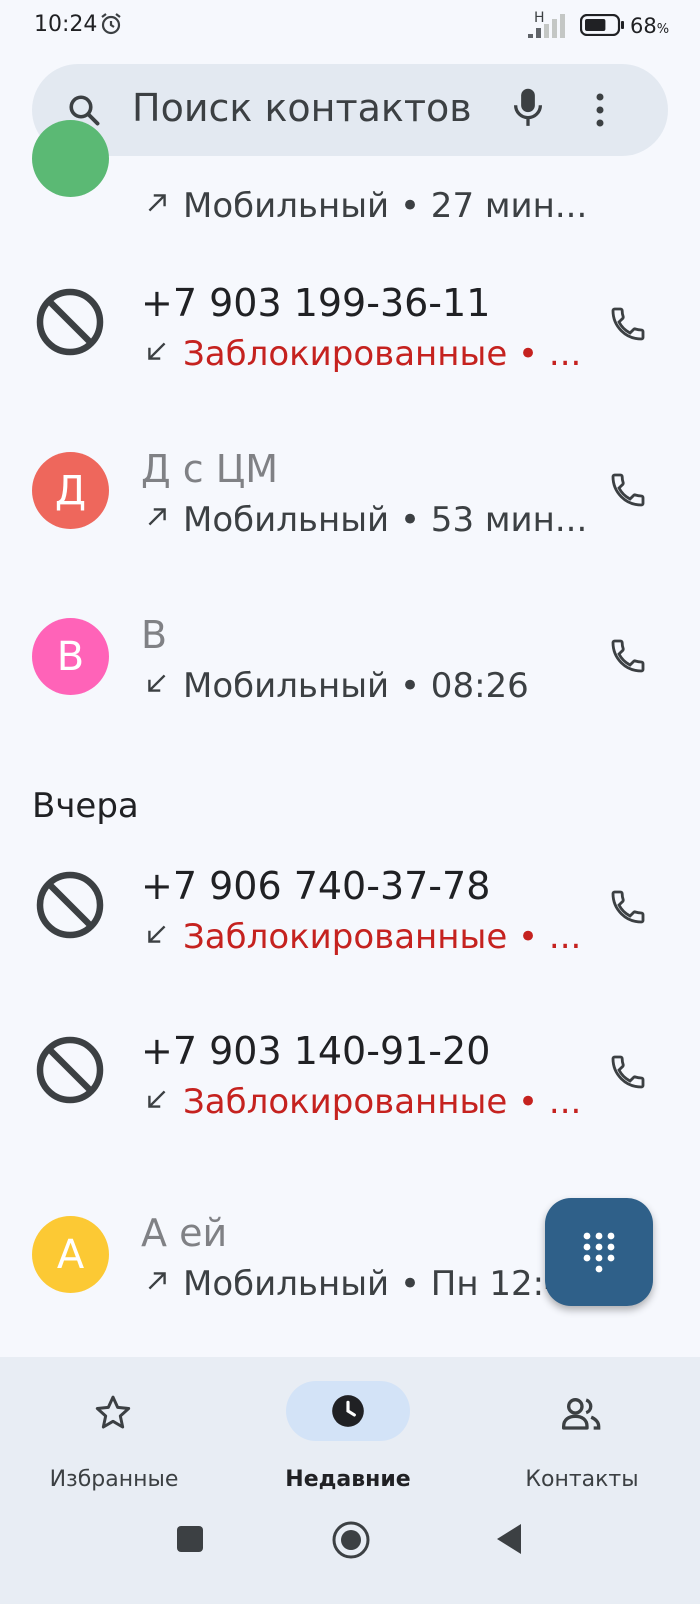  What do you see at coordinates (600, 110) in the screenshot?
I see `more-options-icon` at bounding box center [600, 110].